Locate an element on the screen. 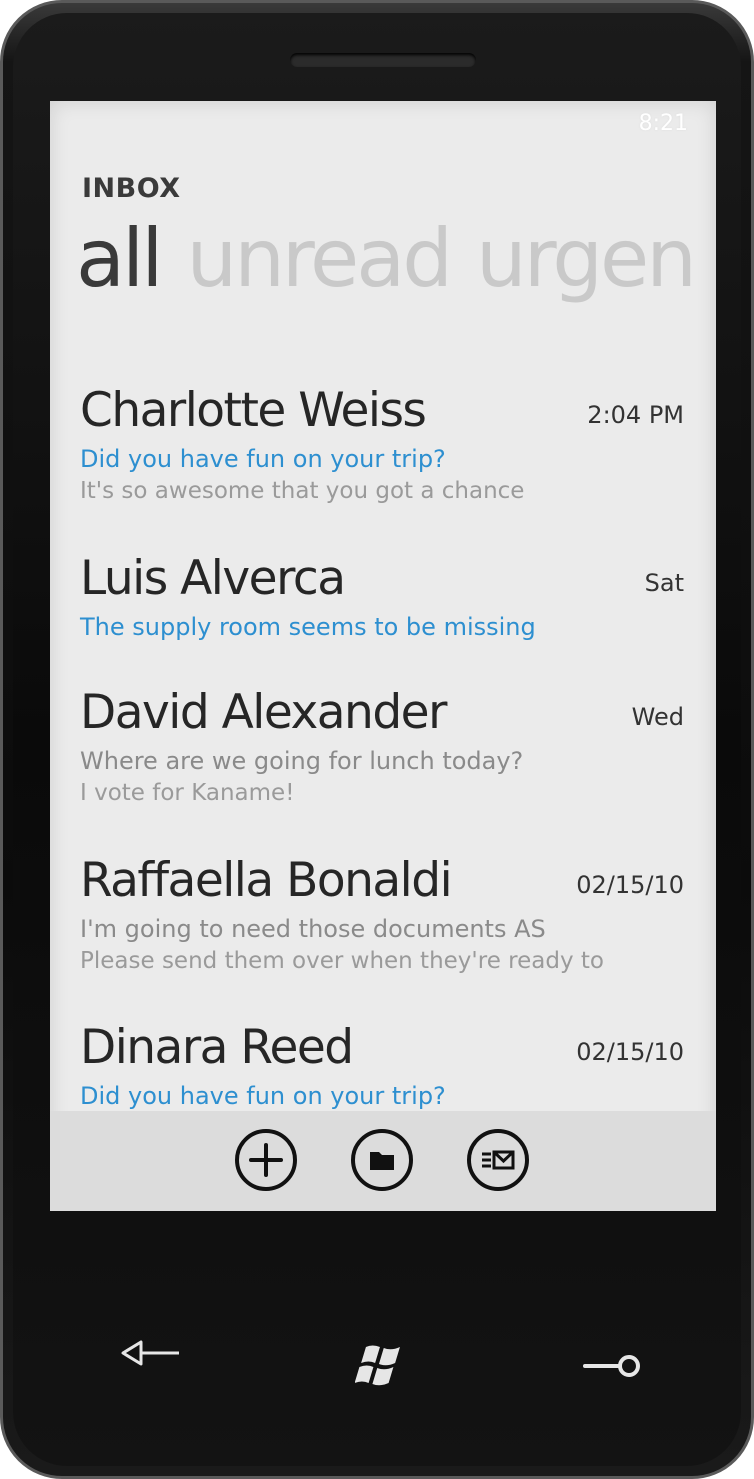 The height and width of the screenshot is (1479, 754). pivot-header: all unread urgen is located at coordinates (396, 259).